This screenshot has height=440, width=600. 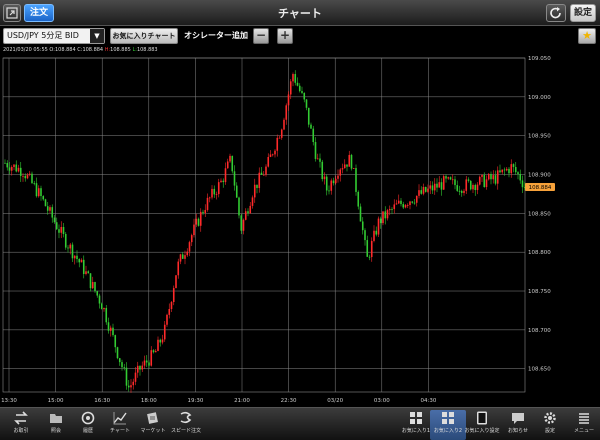 What do you see at coordinates (153, 425) in the screenshot?
I see `nav-item-5: マーケット` at bounding box center [153, 425].